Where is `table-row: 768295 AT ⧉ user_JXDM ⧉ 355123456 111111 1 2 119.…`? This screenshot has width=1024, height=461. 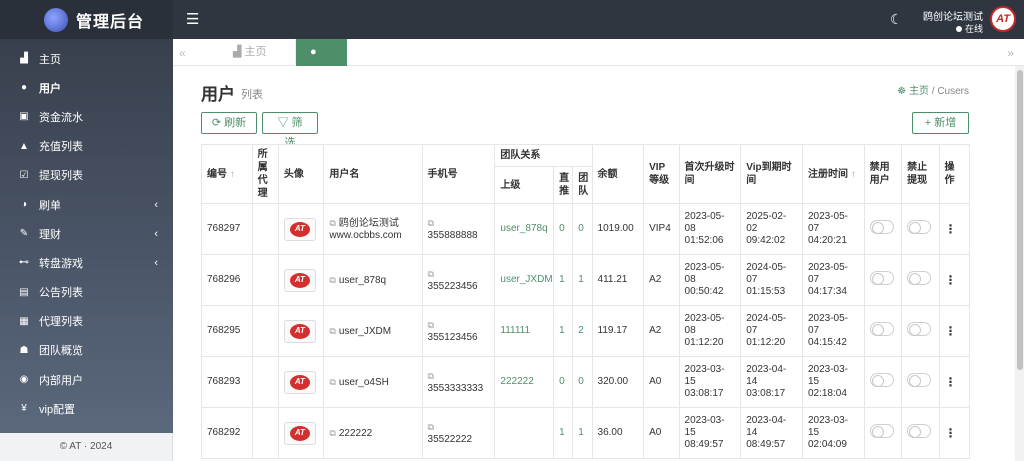 table-row: 768295 AT ⧉ user_JXDM ⧉ 355123456 111111 1 2 119.… is located at coordinates (586, 331).